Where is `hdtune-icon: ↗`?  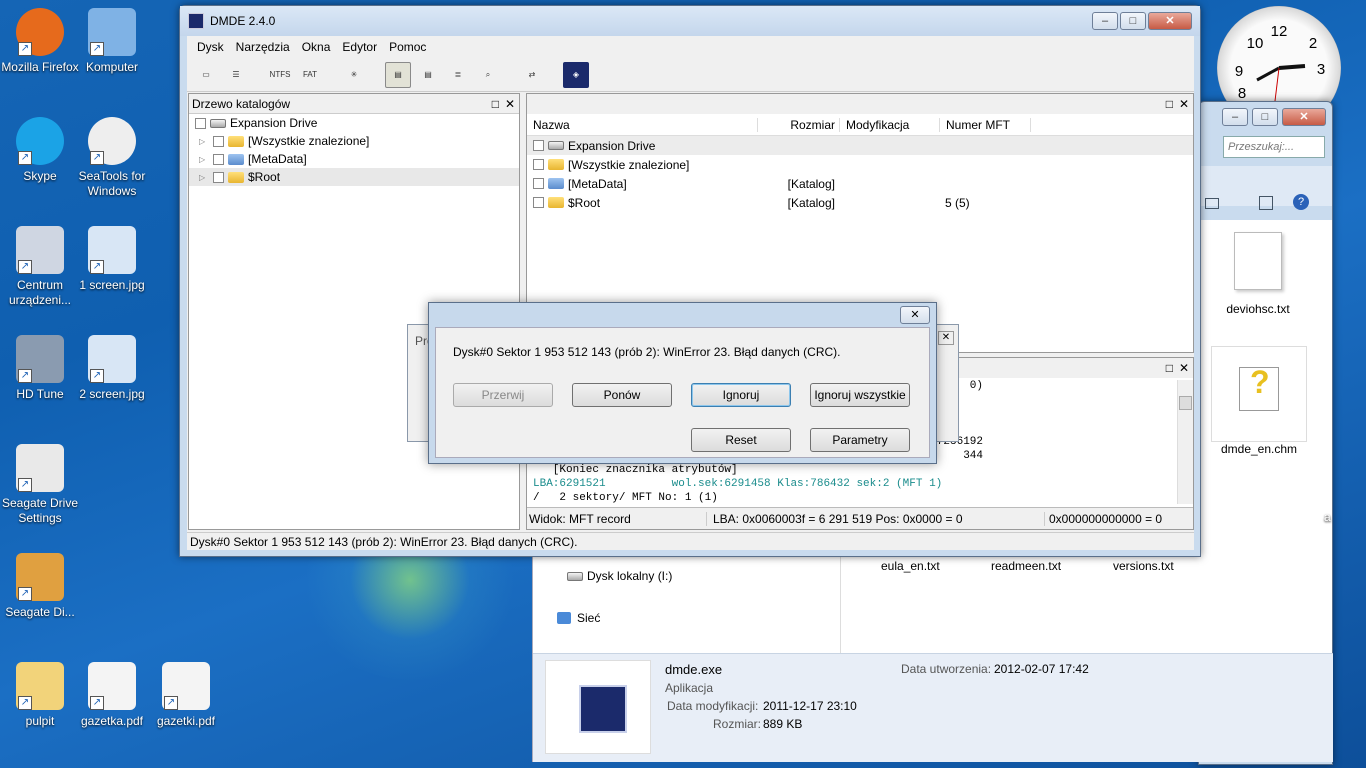 hdtune-icon: ↗ is located at coordinates (40, 359).